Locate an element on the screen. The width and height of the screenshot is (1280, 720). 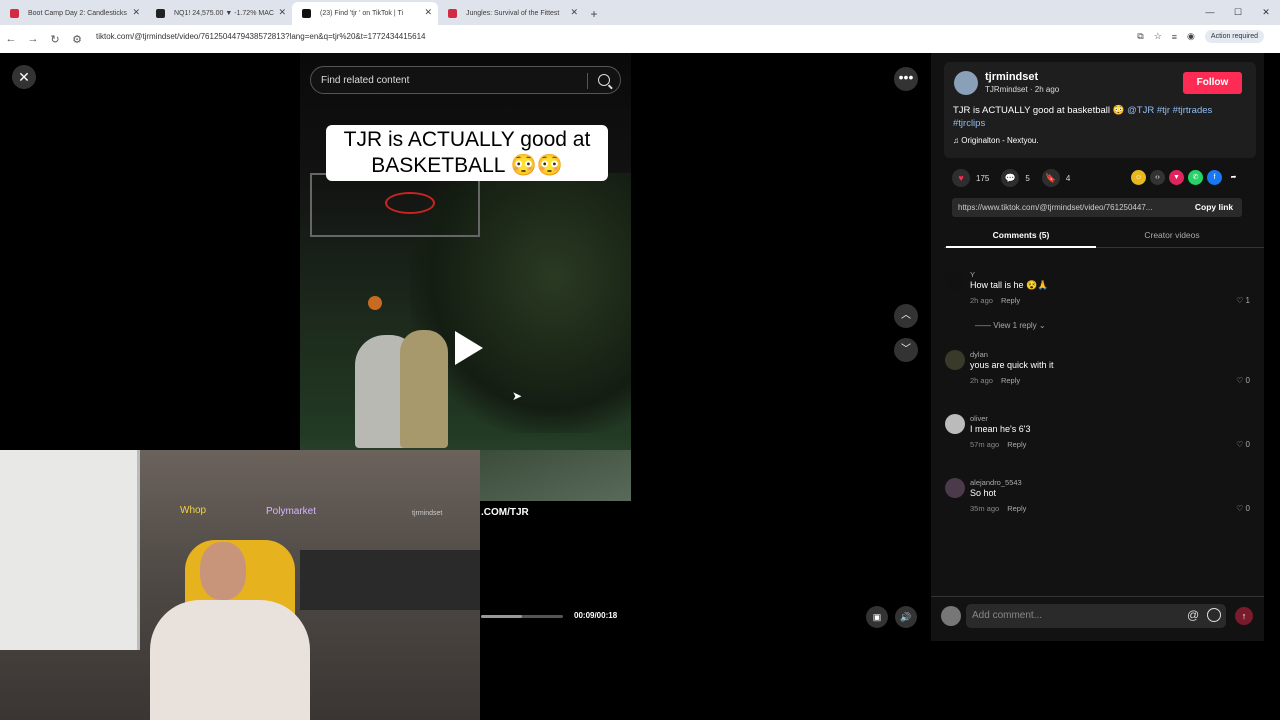
commenter-name: Y is located at coordinates (972, 274).